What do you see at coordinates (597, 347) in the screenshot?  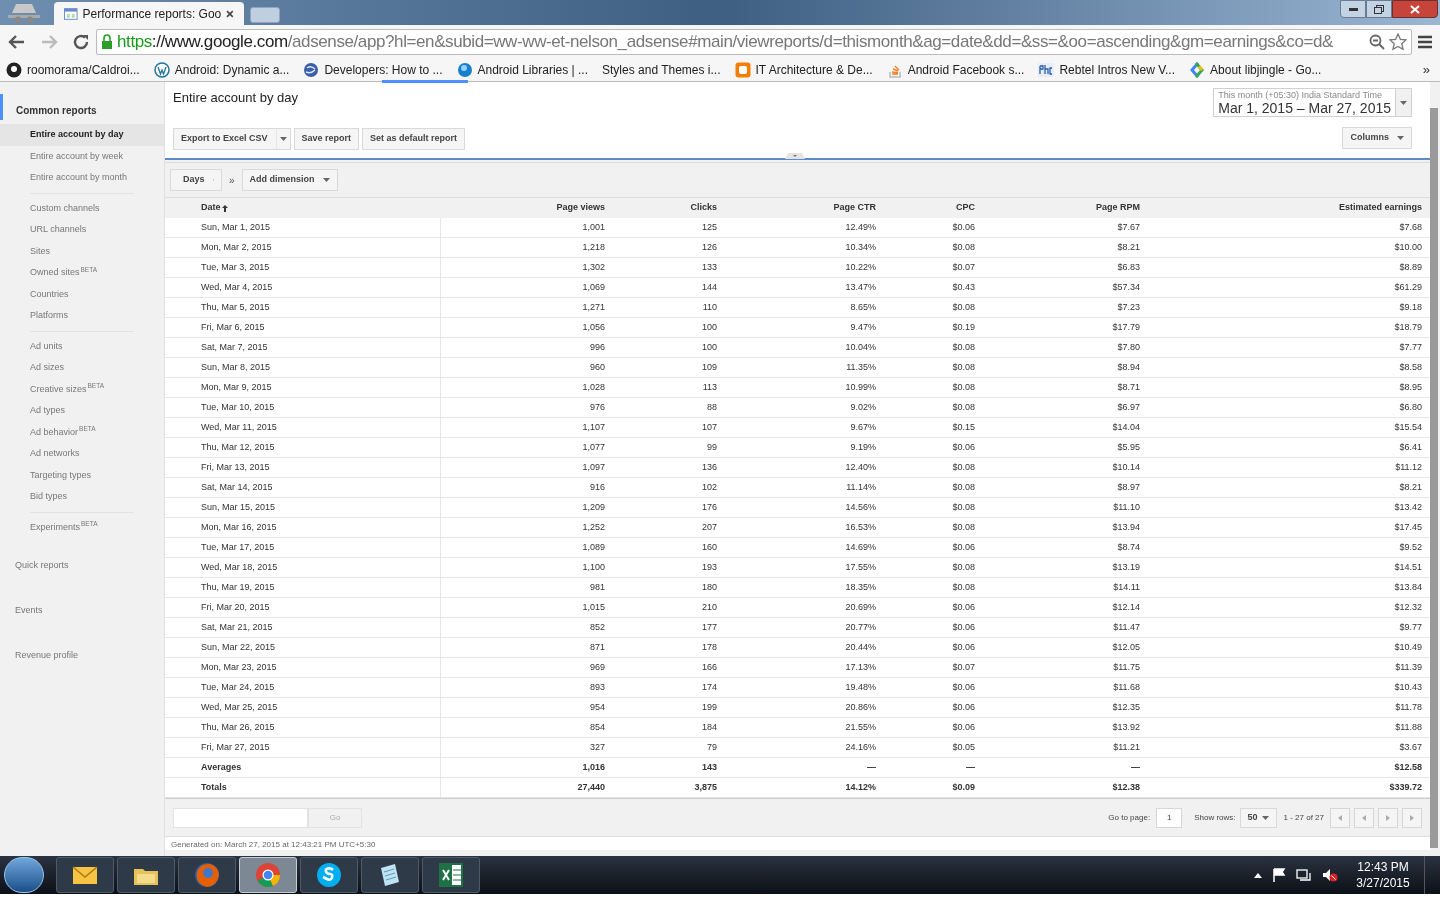 I see `table-cell-text: 996` at bounding box center [597, 347].